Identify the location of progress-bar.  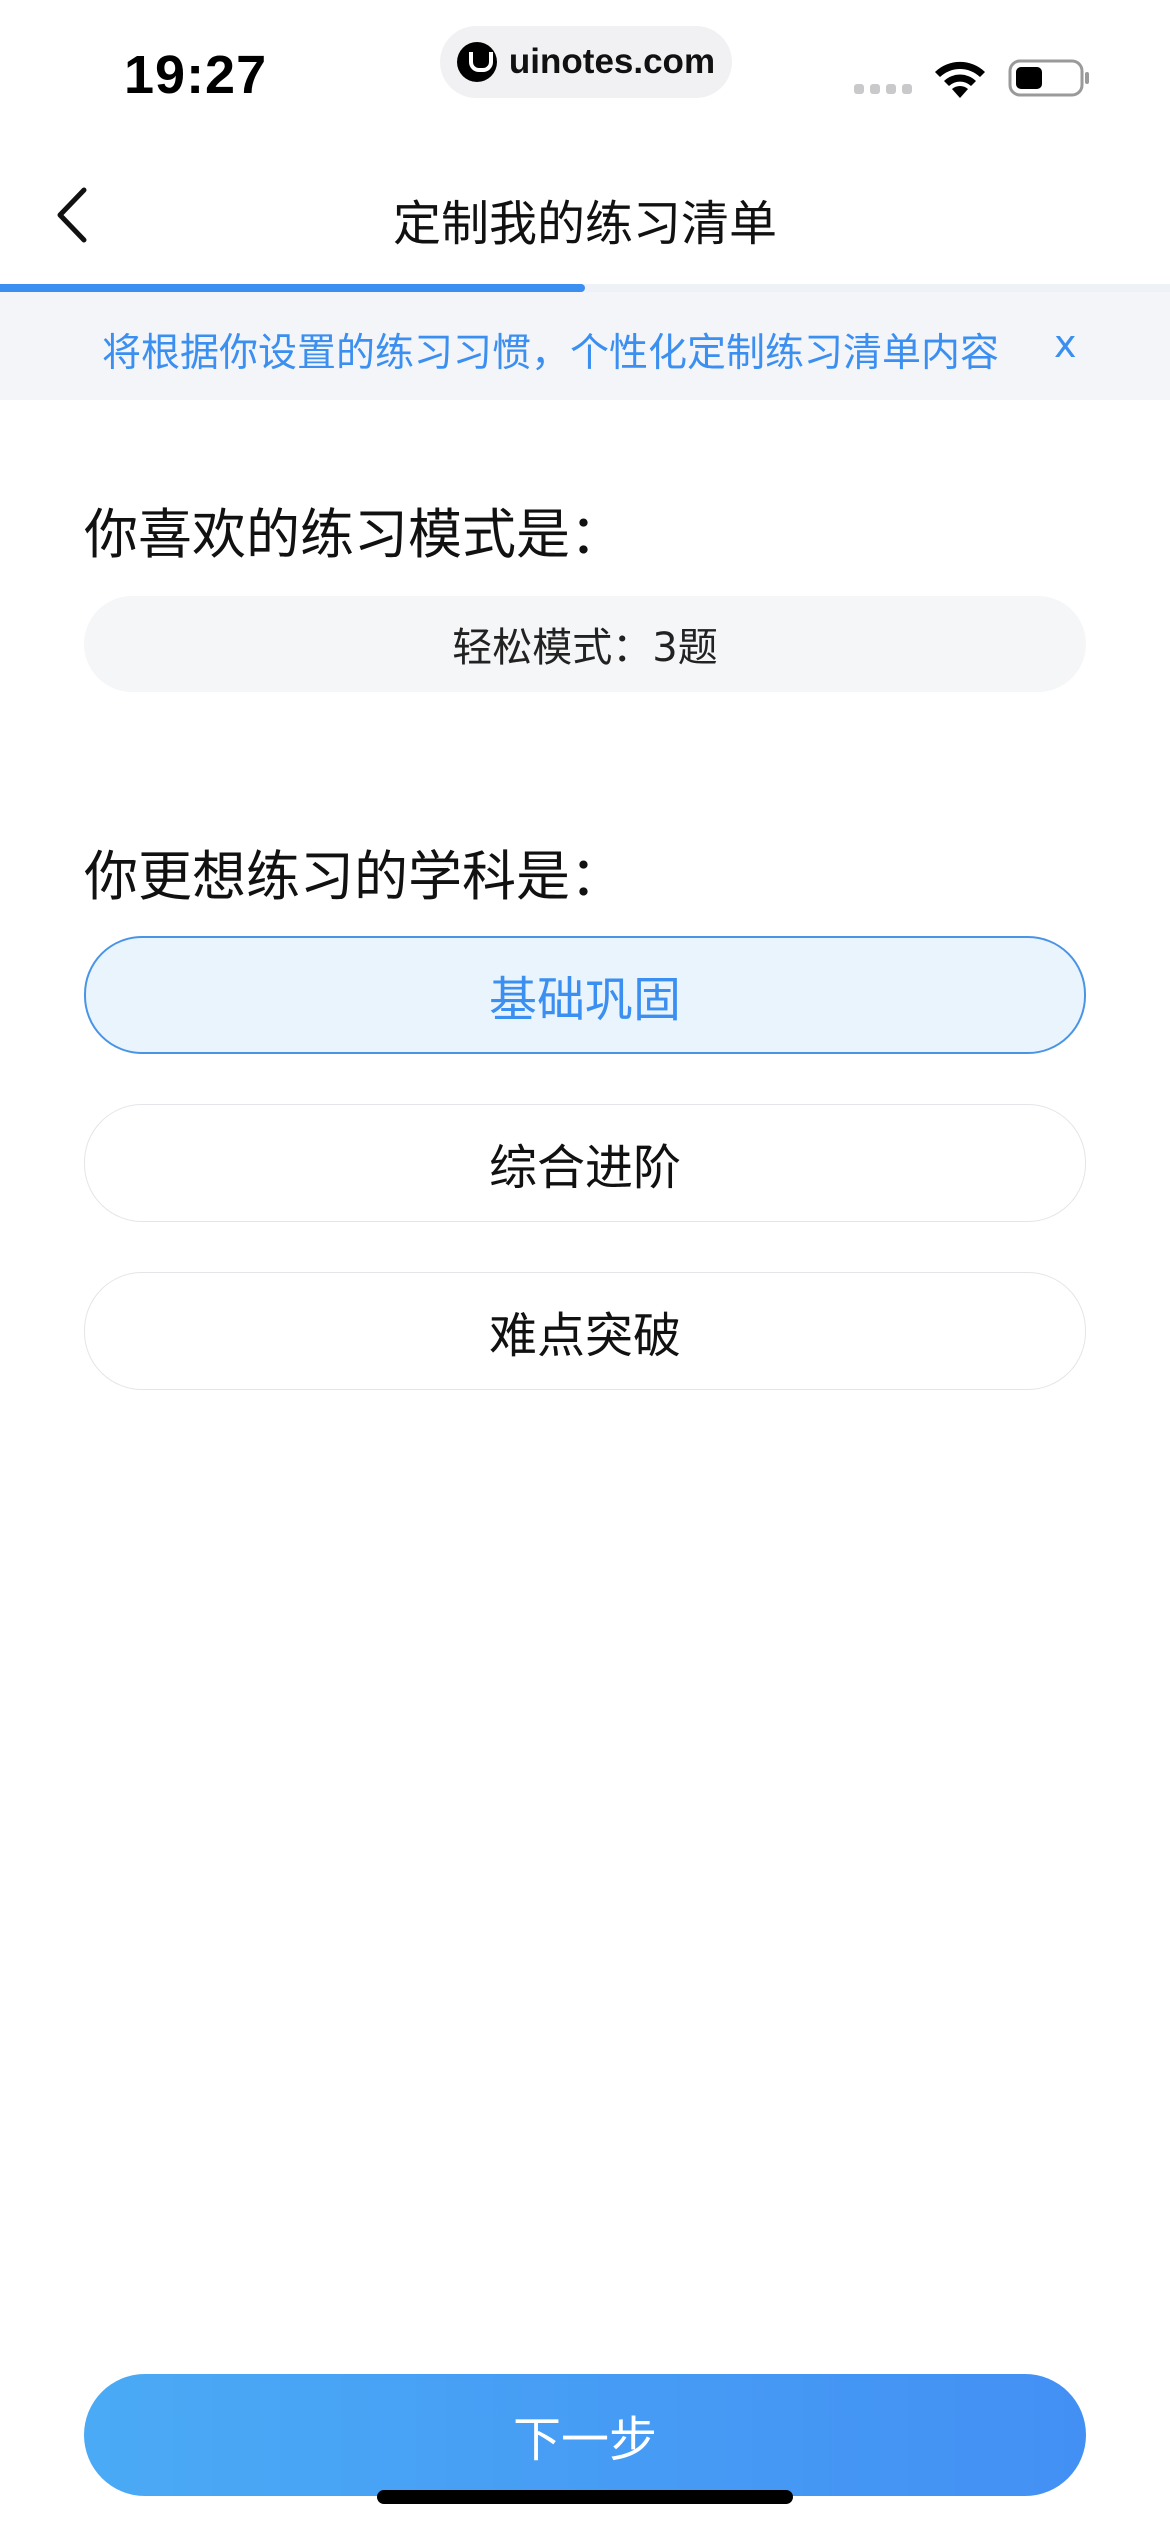
(585, 288).